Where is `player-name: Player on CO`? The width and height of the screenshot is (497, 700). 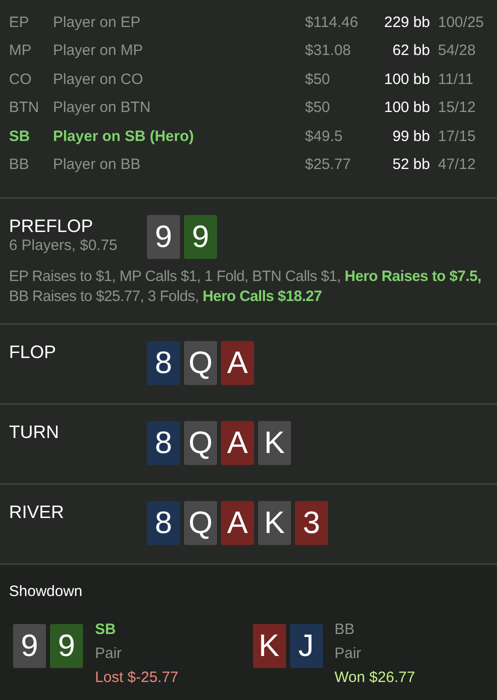
player-name: Player on CO is located at coordinates (98, 79).